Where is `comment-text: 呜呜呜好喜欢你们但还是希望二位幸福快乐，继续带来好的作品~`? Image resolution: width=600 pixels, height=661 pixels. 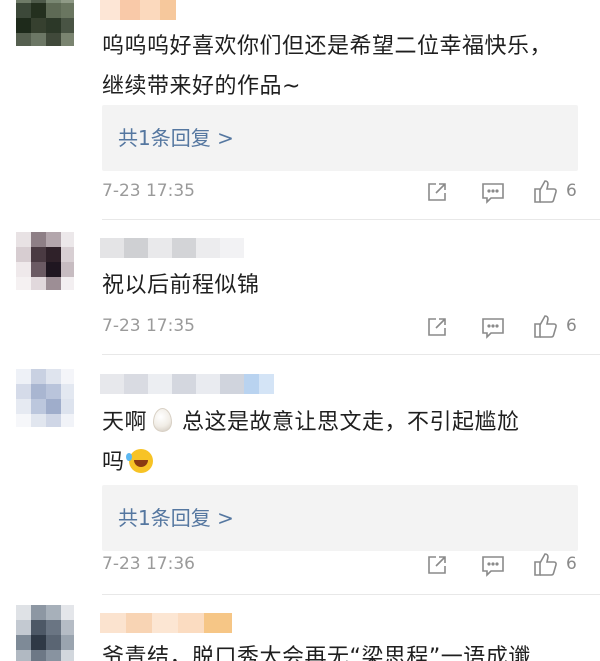 comment-text: 呜呜呜好喜欢你们但还是希望二位幸福快乐，继续带来好的作品~ is located at coordinates (327, 66).